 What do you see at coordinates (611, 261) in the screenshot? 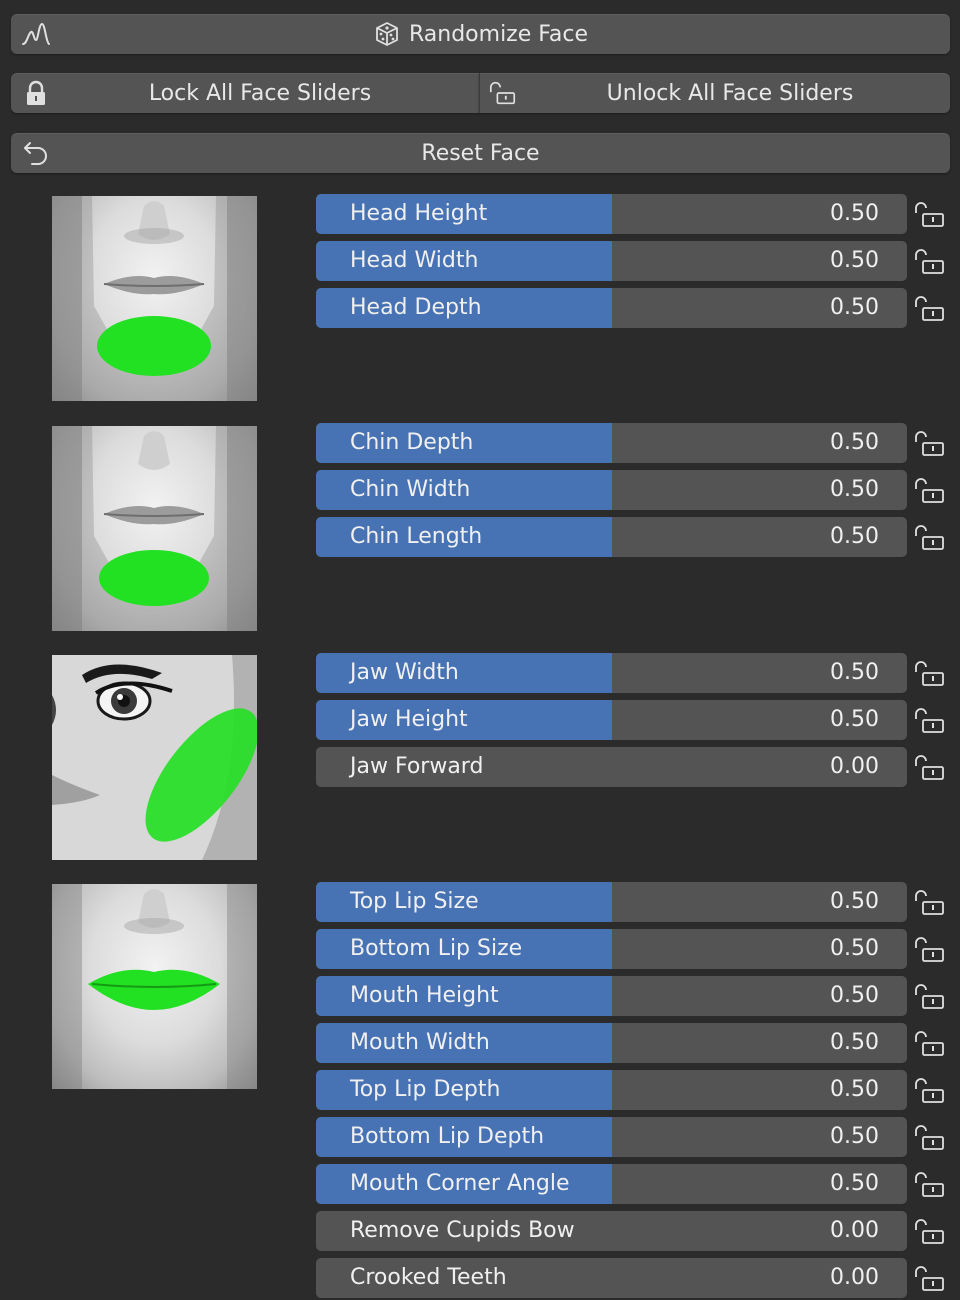
I see `slider-head-width: Head Width 0.50` at bounding box center [611, 261].